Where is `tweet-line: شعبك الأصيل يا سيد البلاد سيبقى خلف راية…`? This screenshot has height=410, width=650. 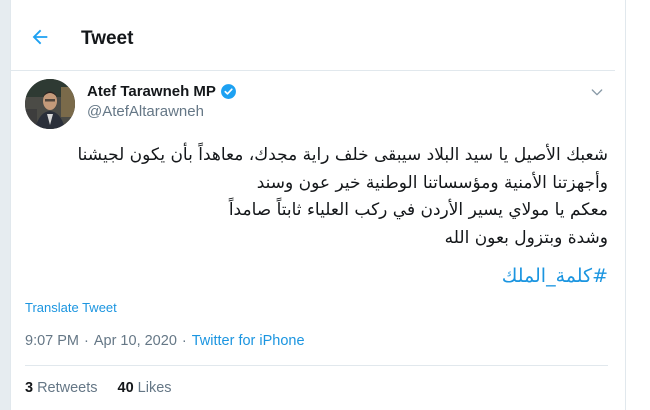
tweet-line: شعبك الأصيل يا سيد البلاد سيبقى خلف راية… is located at coordinates (343, 155).